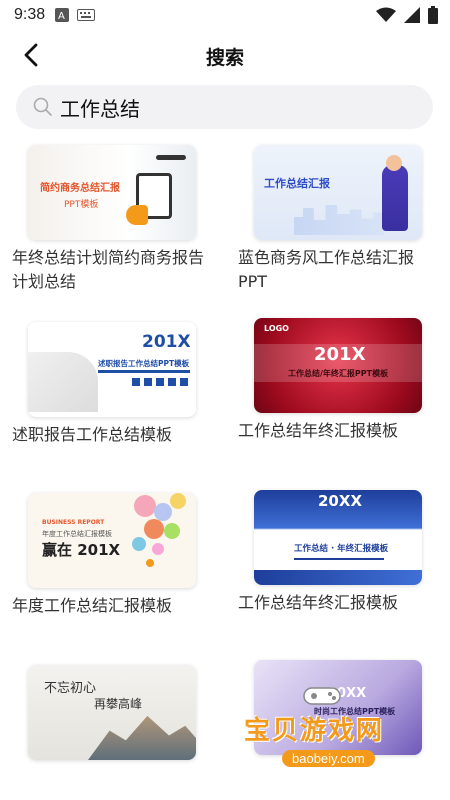  Describe the element at coordinates (171, 157) in the screenshot. I see `wrench-illustration` at that location.